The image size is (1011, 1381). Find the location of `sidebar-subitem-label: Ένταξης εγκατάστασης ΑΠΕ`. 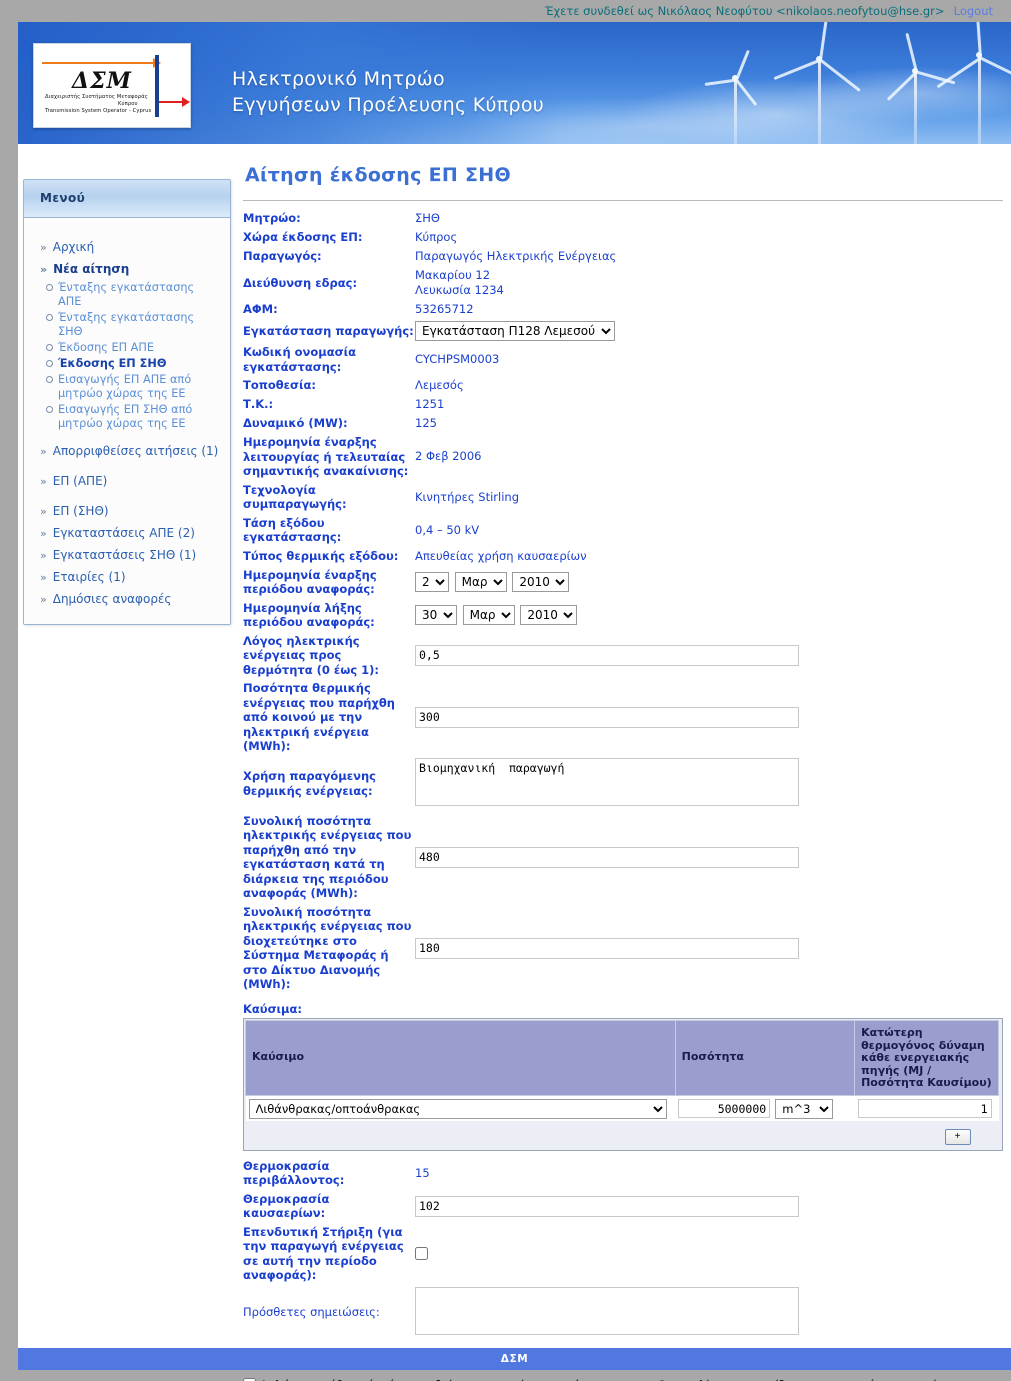

sidebar-subitem-label: Ένταξης εγκατάστασης ΑΠΕ is located at coordinates (126, 294).